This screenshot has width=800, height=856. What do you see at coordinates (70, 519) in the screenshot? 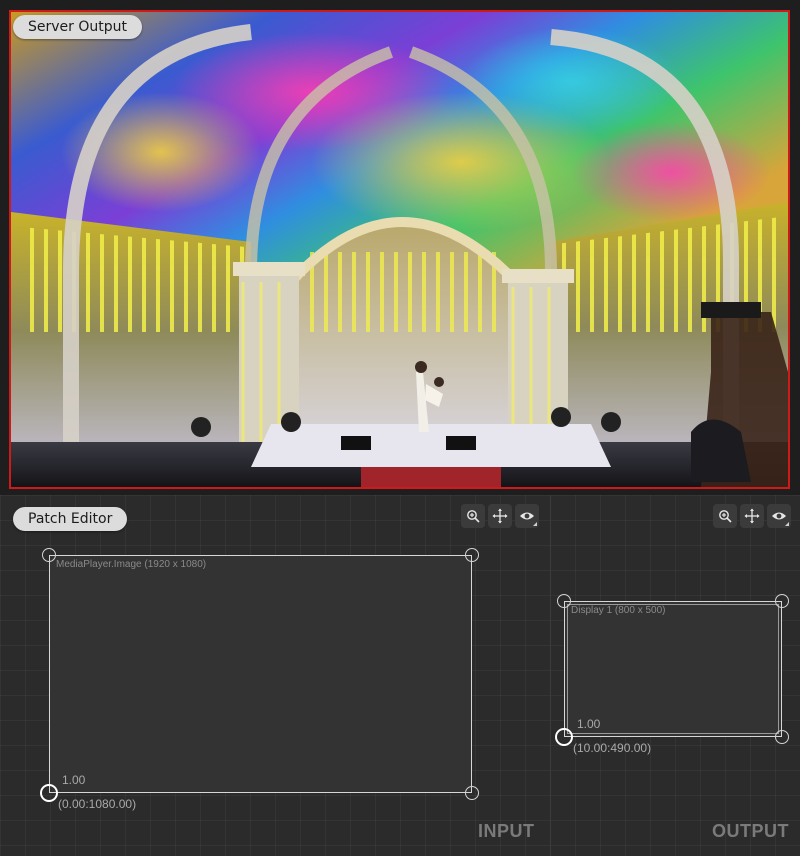
I see `patch-editor-label: Patch Editor` at bounding box center [70, 519].